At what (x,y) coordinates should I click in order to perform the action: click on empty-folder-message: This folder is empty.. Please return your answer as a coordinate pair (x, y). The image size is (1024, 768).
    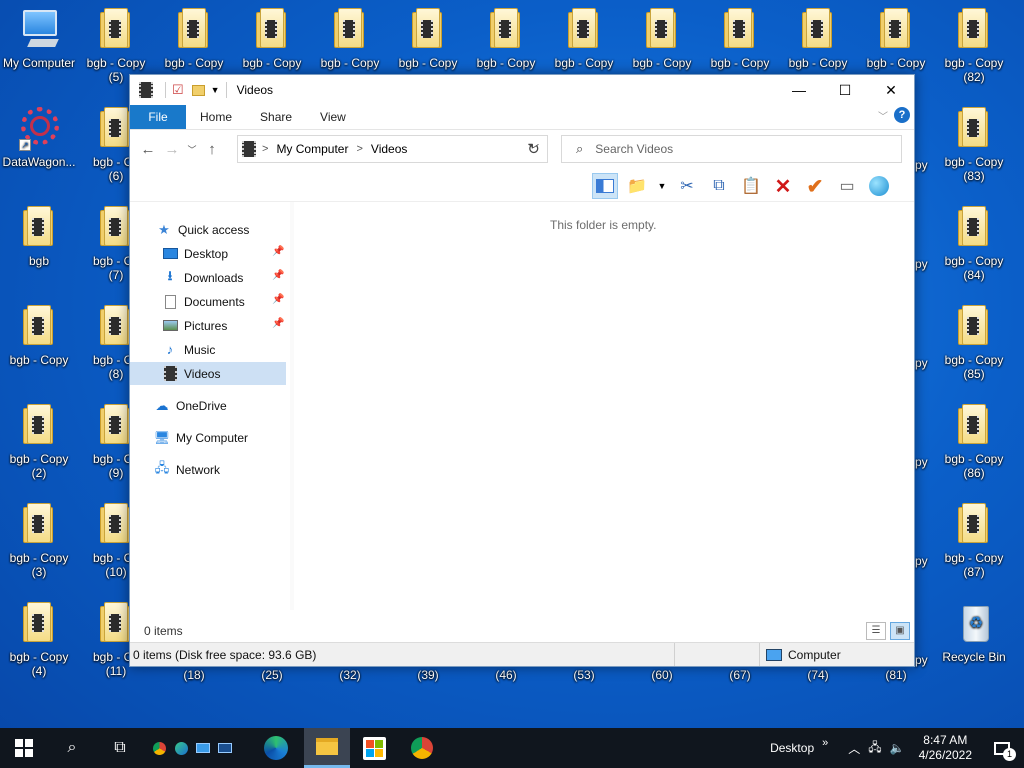
    Looking at the image, I should click on (603, 225).